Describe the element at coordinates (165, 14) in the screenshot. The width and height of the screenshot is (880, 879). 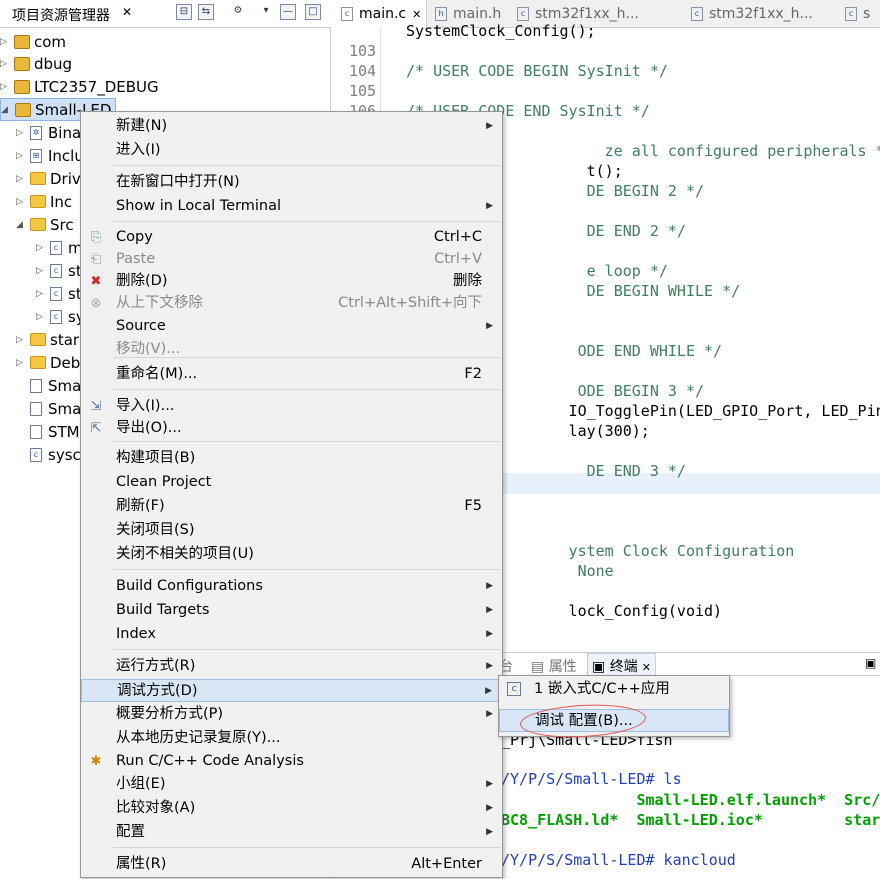
I see `explorer-tab: 项目资源管理器 ✕ ⊟ ⇆ ⚙ ▾ — □` at that location.